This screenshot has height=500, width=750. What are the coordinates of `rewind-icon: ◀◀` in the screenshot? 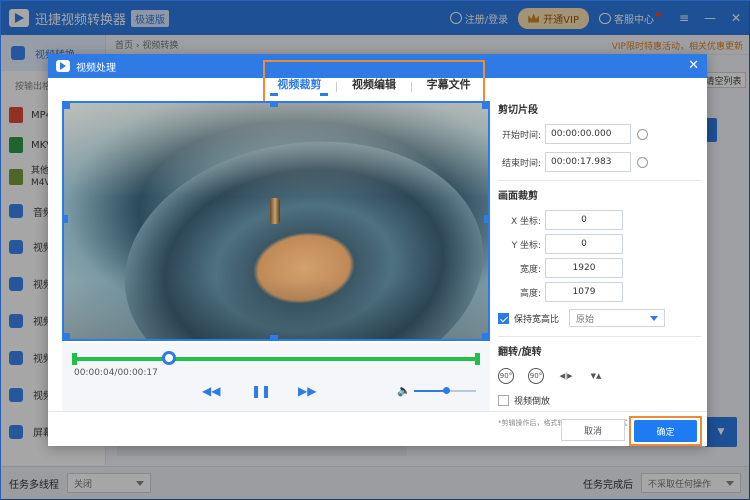 It's located at (211, 391).